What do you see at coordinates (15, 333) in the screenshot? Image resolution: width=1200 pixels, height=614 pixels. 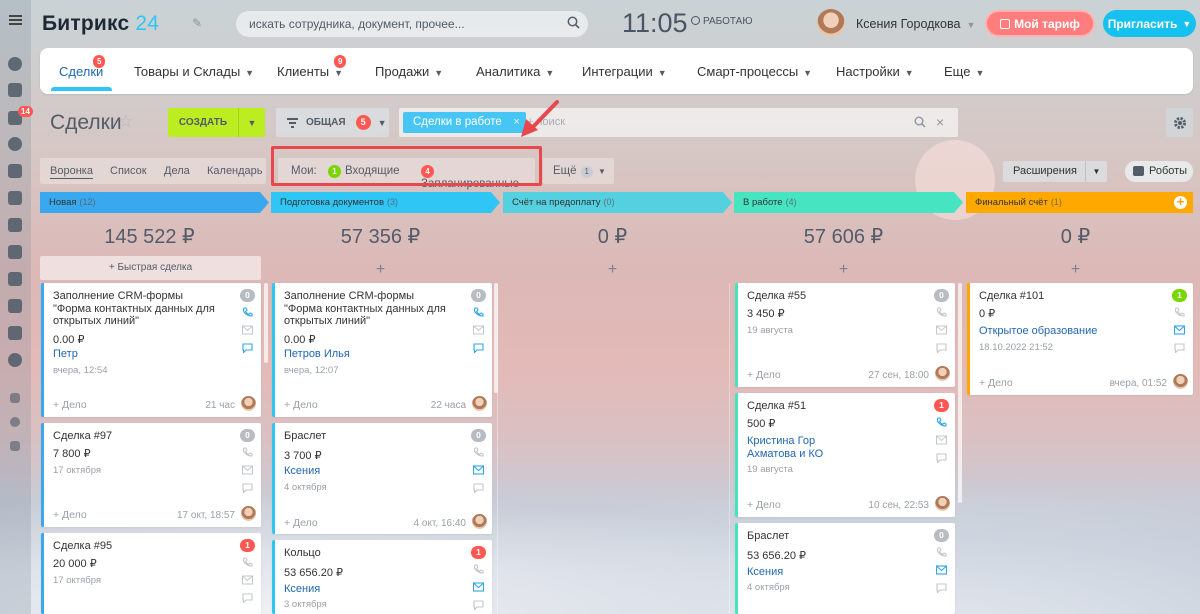 I see `sites-icon` at bounding box center [15, 333].